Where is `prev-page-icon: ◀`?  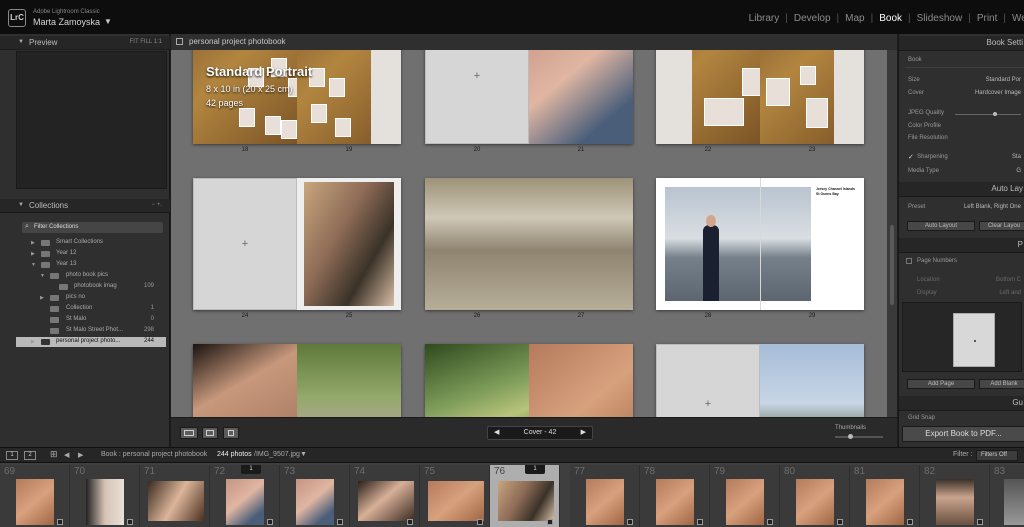 prev-page-icon: ◀ is located at coordinates (496, 433).